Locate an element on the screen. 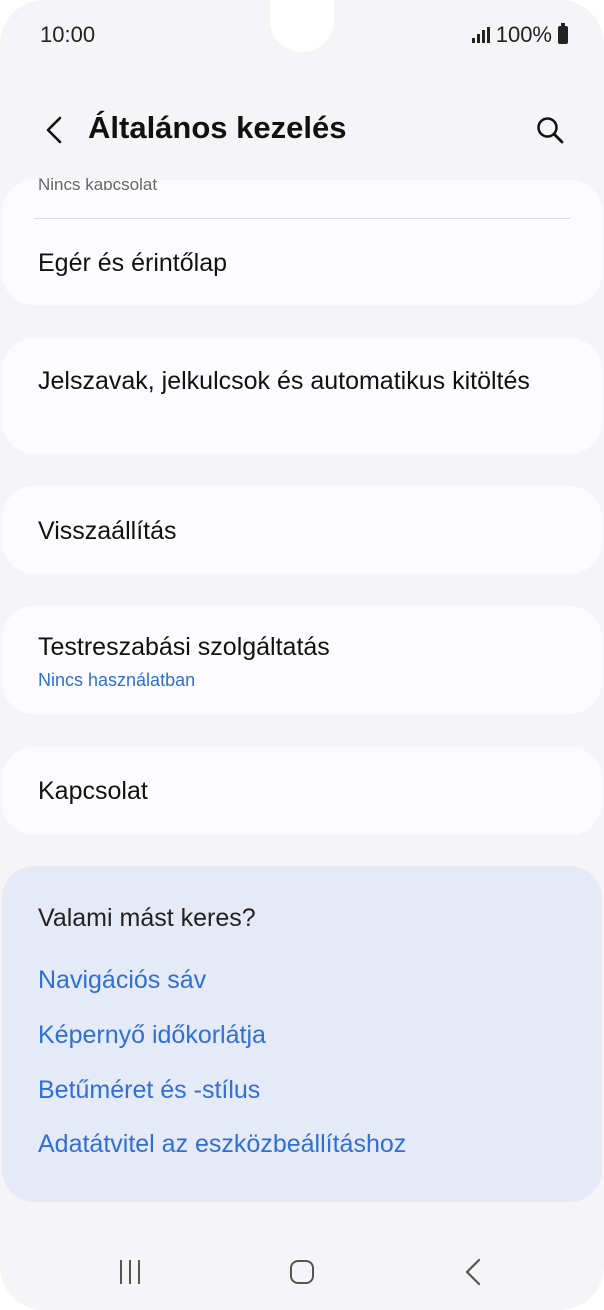  search-button is located at coordinates (550, 130).